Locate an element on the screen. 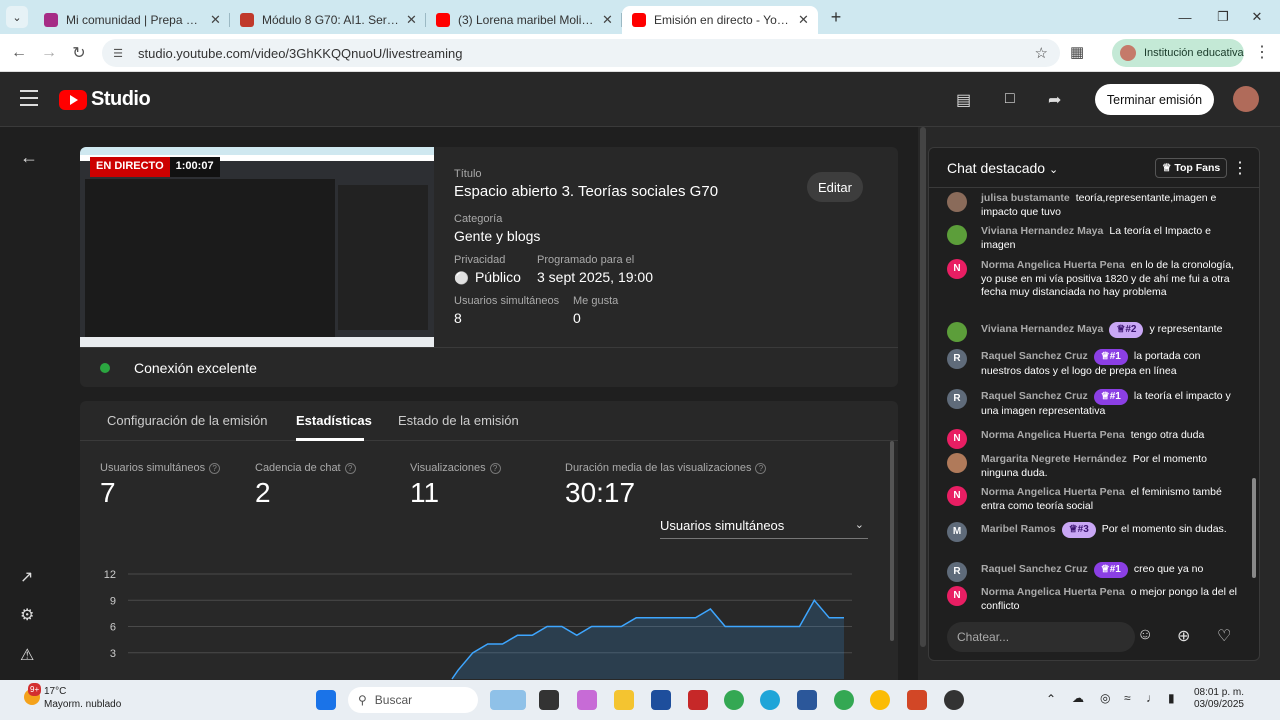  main-scrollbar is located at coordinates (892, 541).